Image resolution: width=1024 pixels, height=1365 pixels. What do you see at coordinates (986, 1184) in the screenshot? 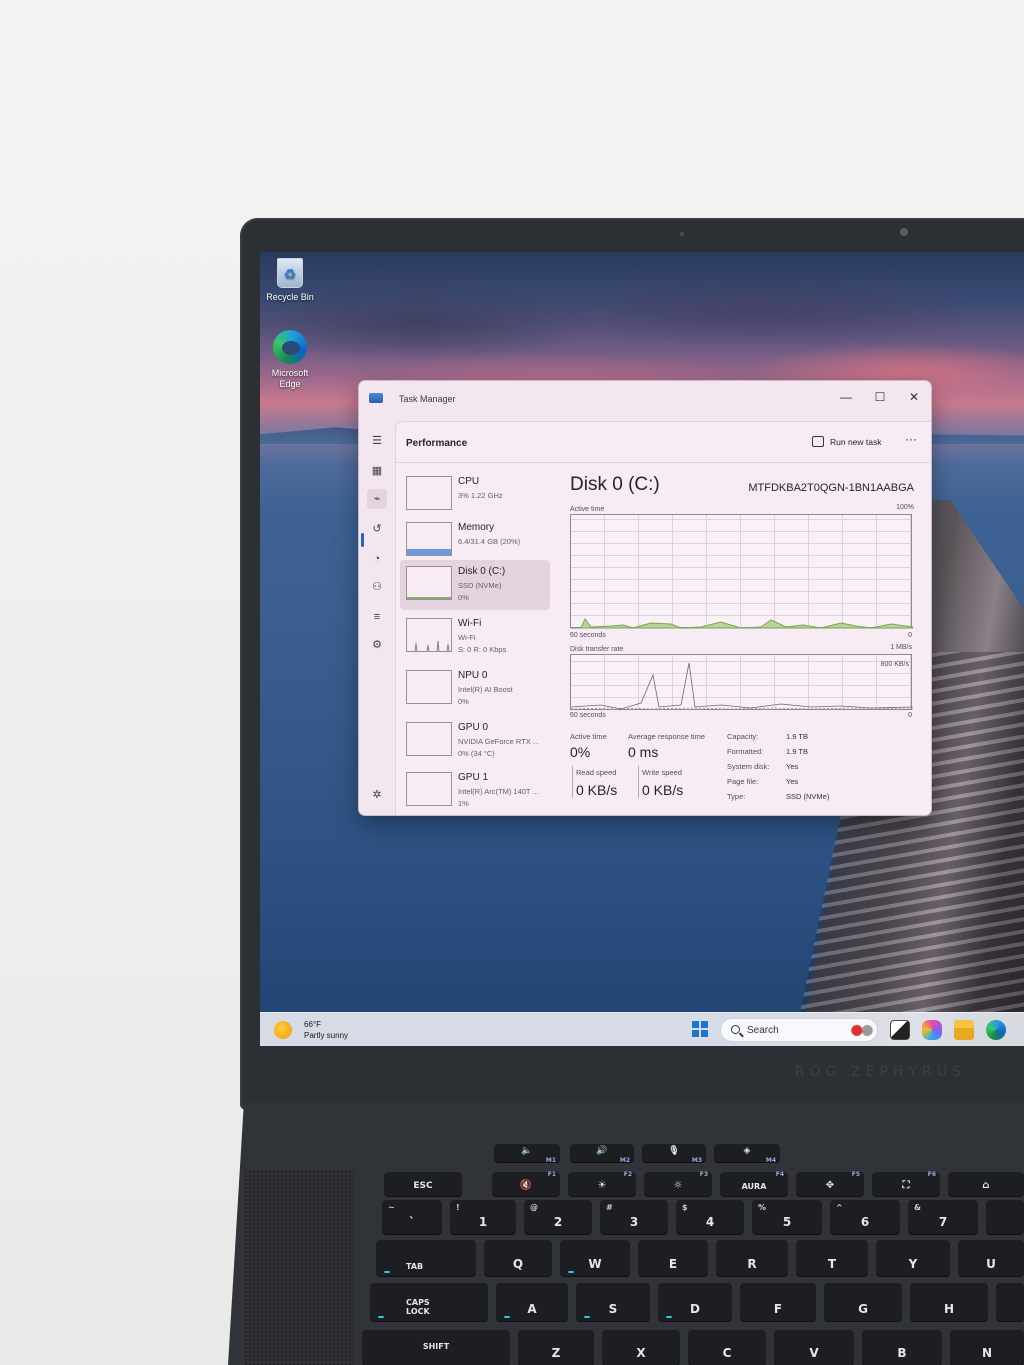
I see `key-f7: ⌂` at bounding box center [986, 1184].